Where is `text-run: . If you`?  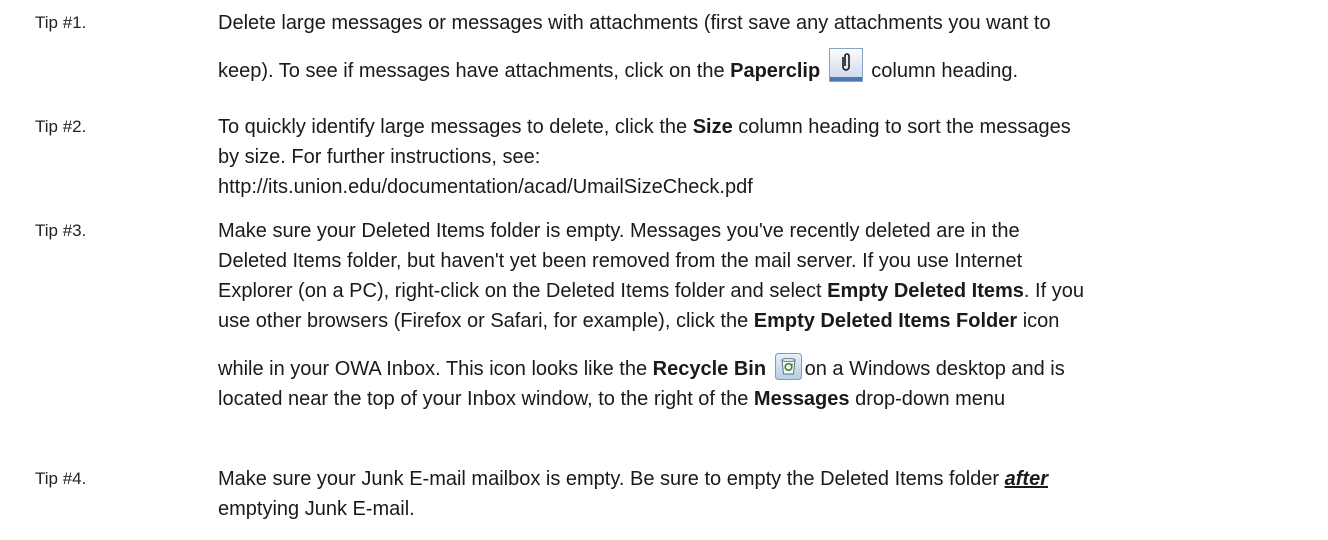
text-run: . If you is located at coordinates (1053, 291).